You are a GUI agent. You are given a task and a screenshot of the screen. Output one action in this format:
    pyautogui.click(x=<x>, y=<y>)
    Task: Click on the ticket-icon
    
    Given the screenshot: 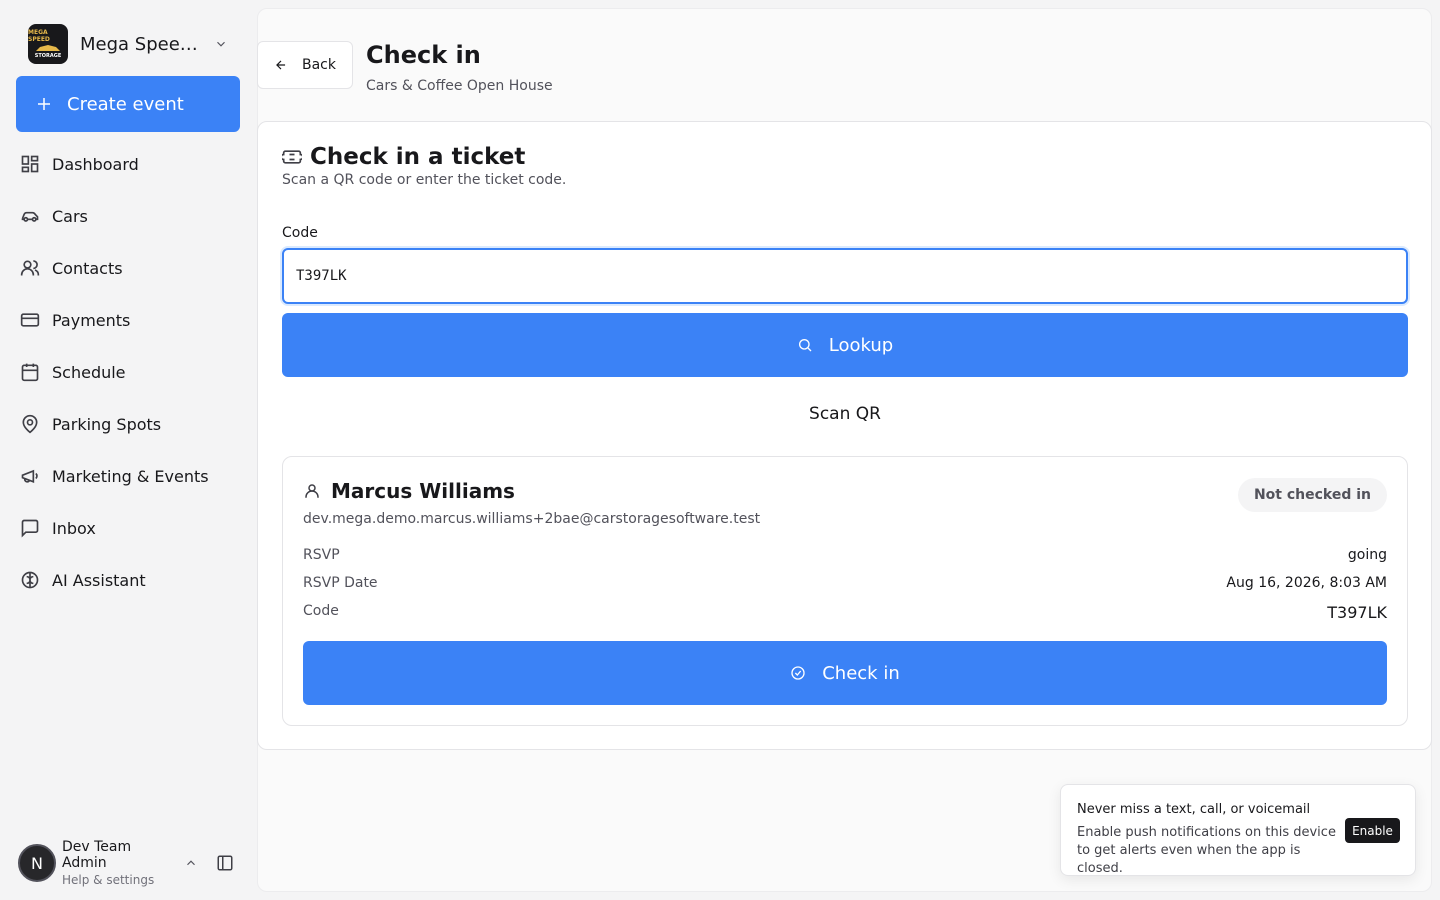 What is the action you would take?
    pyautogui.click(x=292, y=157)
    